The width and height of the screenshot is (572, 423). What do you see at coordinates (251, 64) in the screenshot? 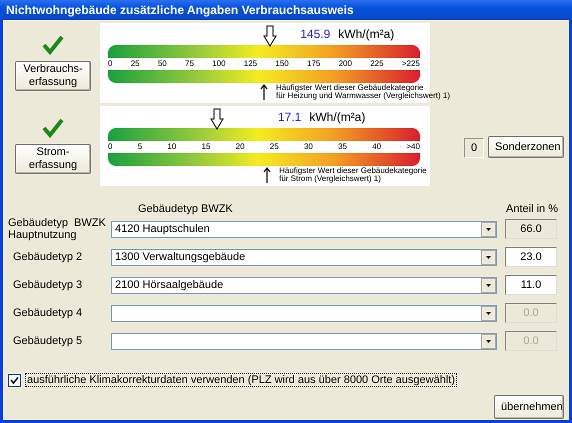
I see `scale-tick-label: 125` at bounding box center [251, 64].